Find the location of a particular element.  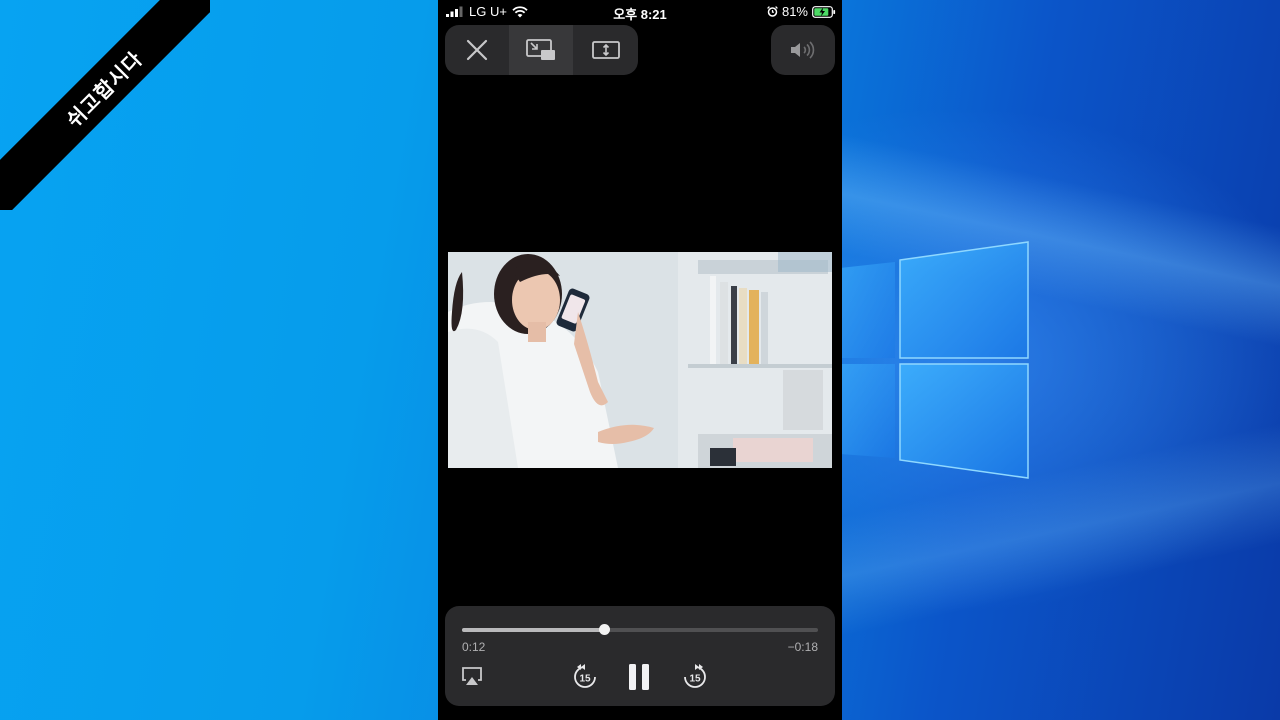

elapsed-time: 0:12 is located at coordinates (474, 647).